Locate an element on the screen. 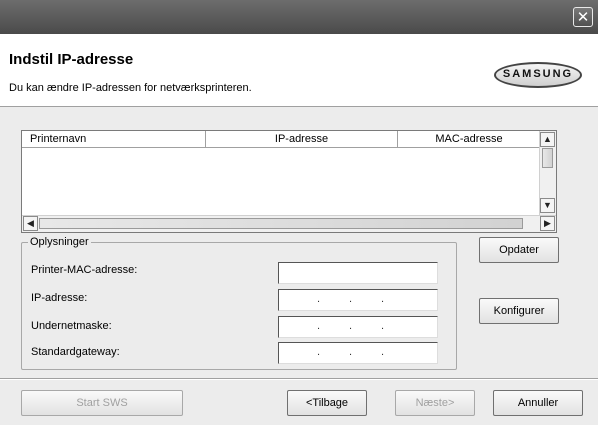 The height and width of the screenshot is (425, 598). info-group-legend: Oplysninger is located at coordinates (59, 242).